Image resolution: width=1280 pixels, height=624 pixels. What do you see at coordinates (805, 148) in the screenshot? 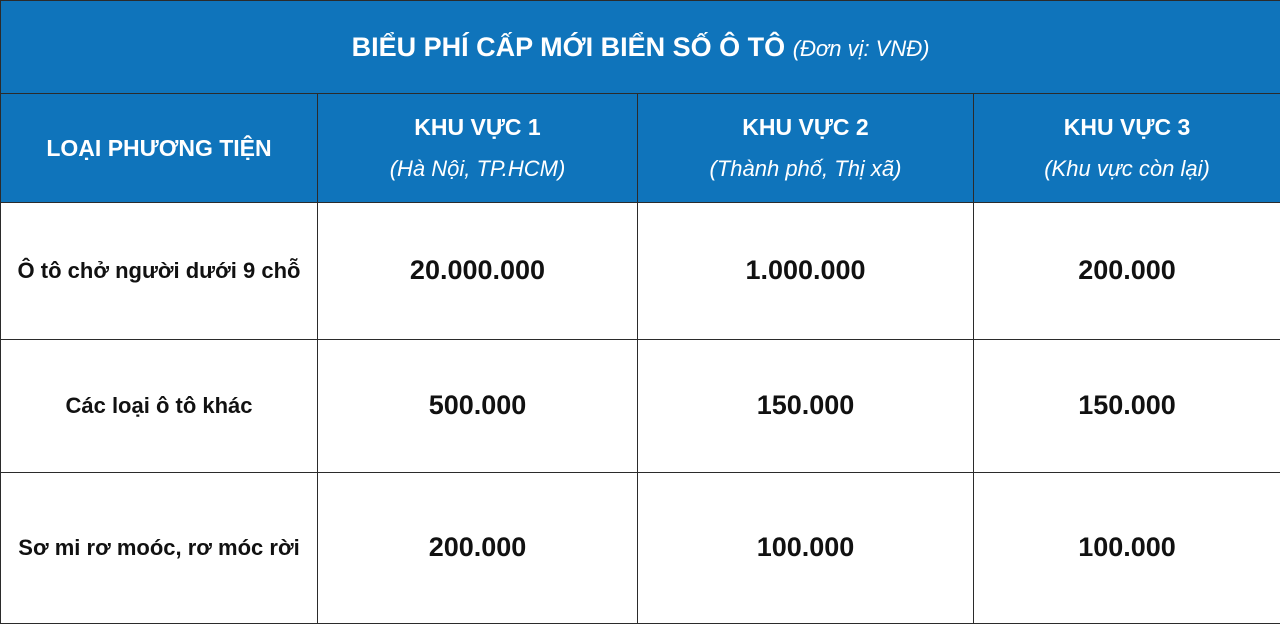
I see `column-header-zone-2: KHU VỰC 2 (Thành phố, Thị xã)` at bounding box center [805, 148].